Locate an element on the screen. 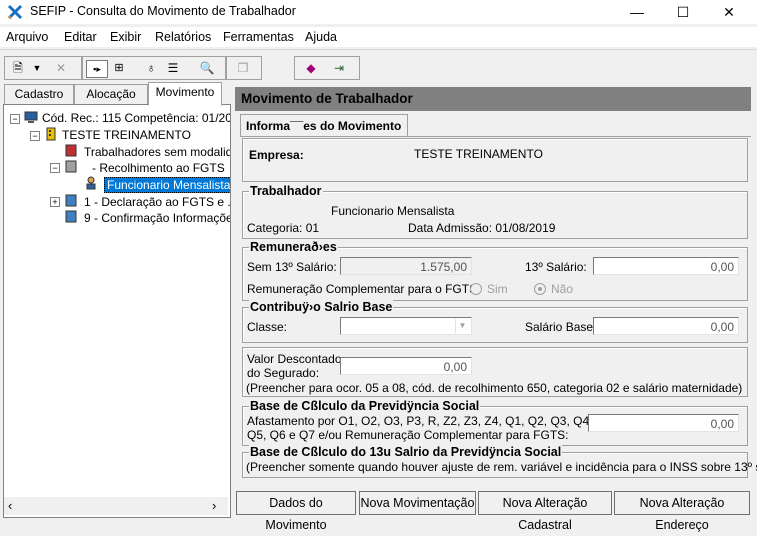 This screenshot has width=757, height=536. sem13-input: 1.575,00 is located at coordinates (406, 266).